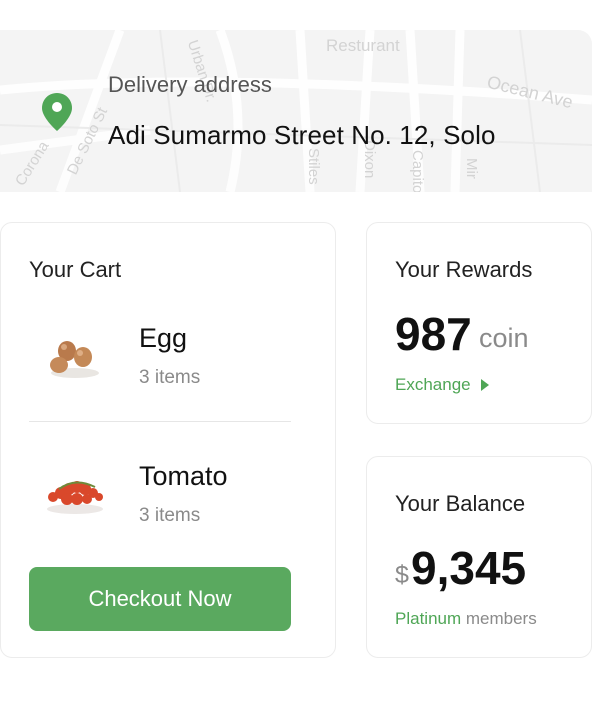  Describe the element at coordinates (190, 84) in the screenshot. I see `delivery-address-caption: Delivery address` at that location.